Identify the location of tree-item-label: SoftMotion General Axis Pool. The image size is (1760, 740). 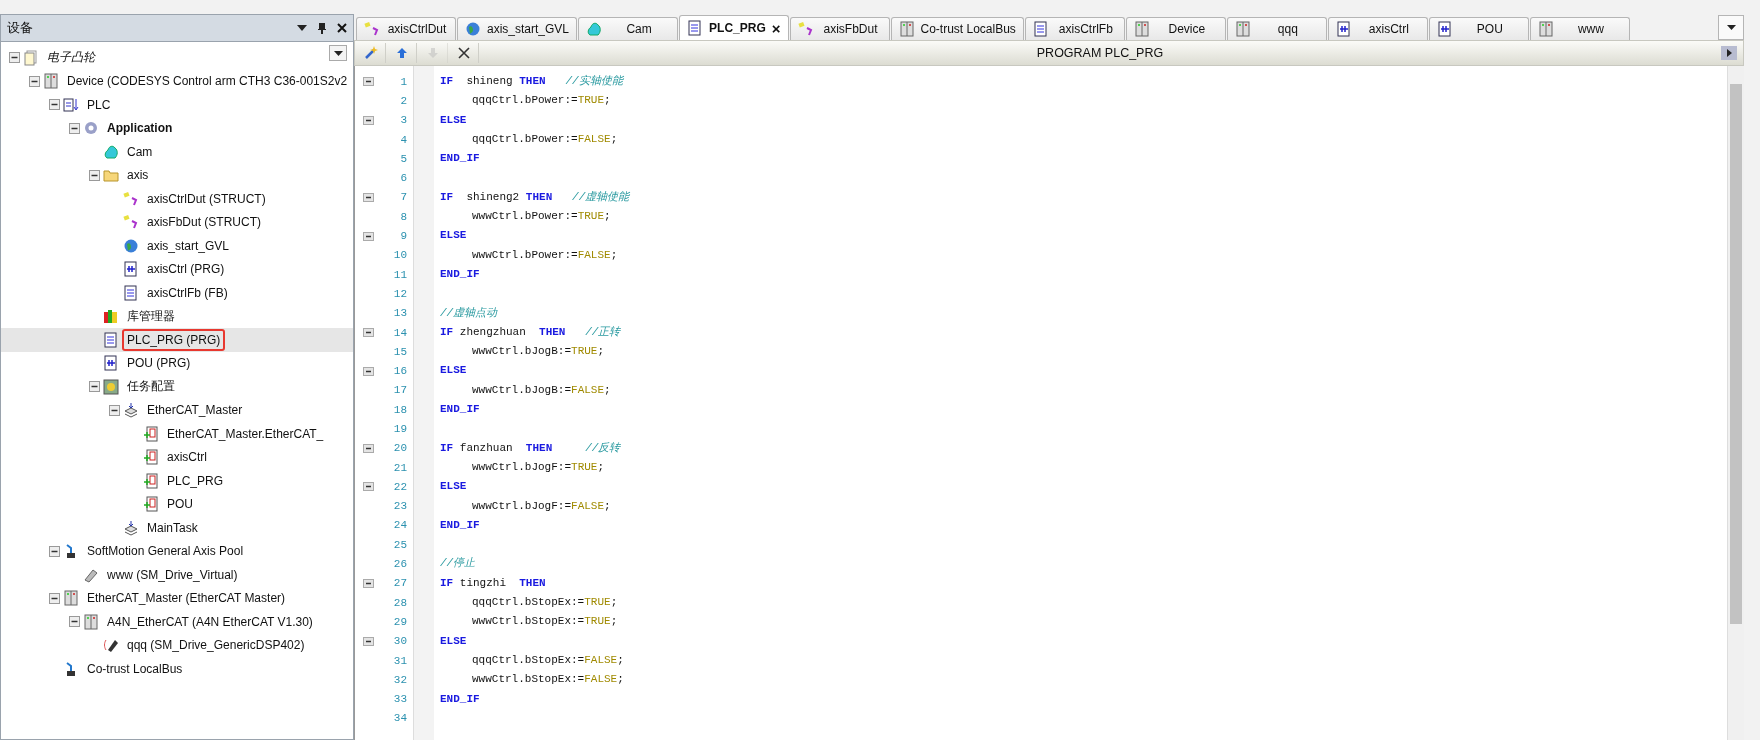
(165, 552).